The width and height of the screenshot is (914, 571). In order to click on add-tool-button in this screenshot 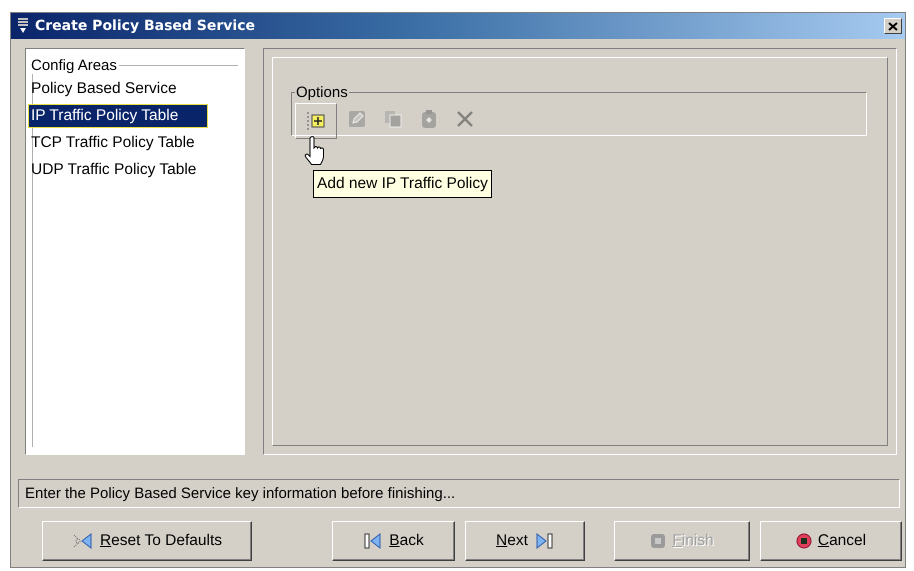, I will do `click(316, 121)`.